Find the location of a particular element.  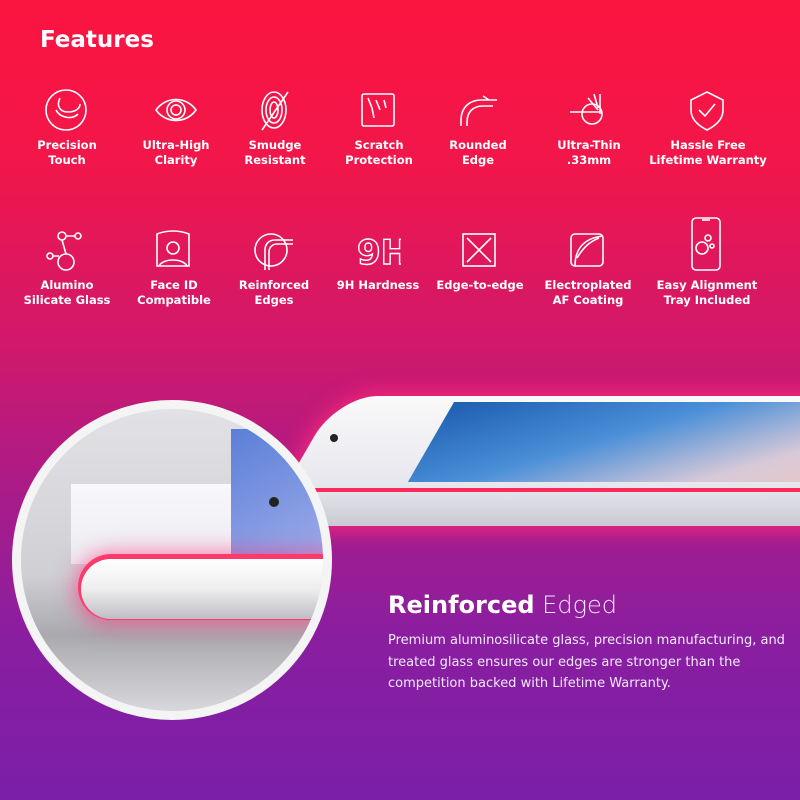

shield-check-icon is located at coordinates (707, 111).